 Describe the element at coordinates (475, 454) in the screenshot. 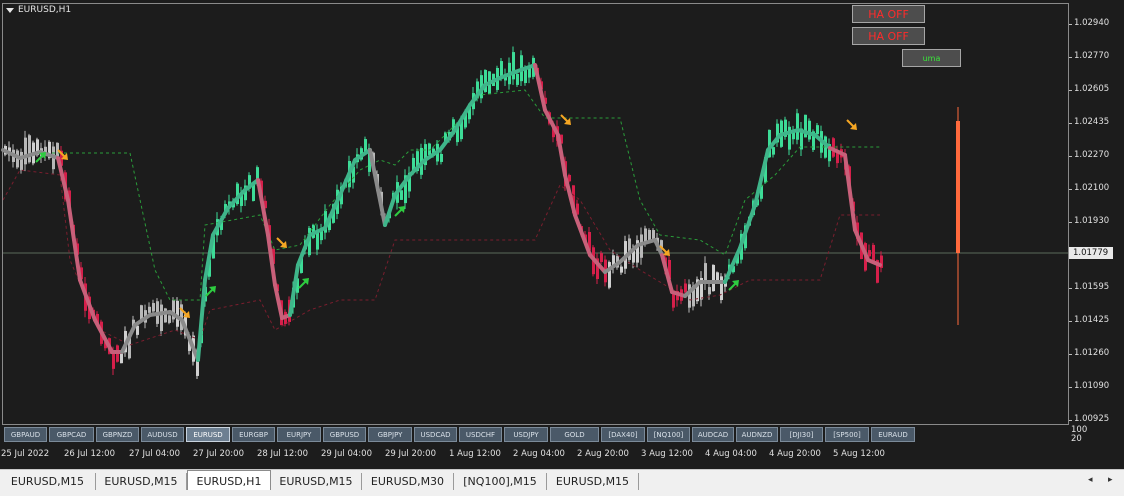

I see `time-tick: 1 Aug 12:00` at that location.